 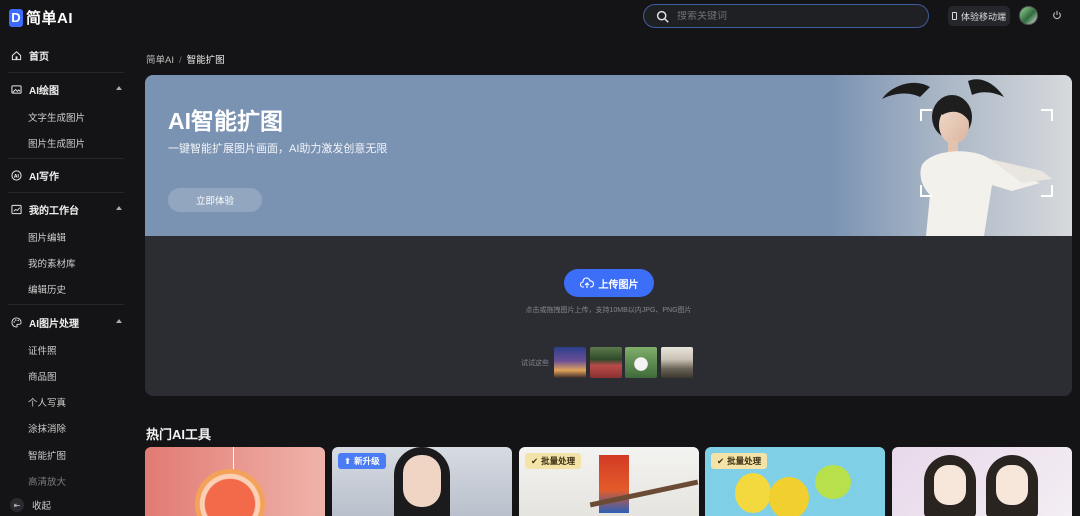 I want to click on portrait-face, so click(x=422, y=481).